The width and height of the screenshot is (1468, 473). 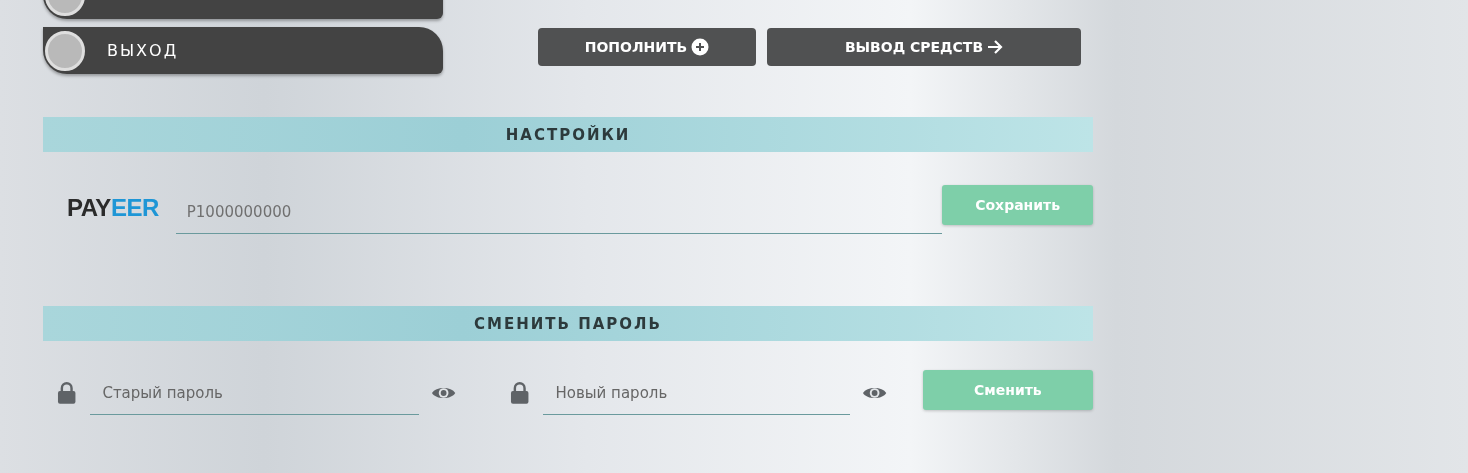 I want to click on payeer-logo: PAYEER, so click(x=113, y=208).